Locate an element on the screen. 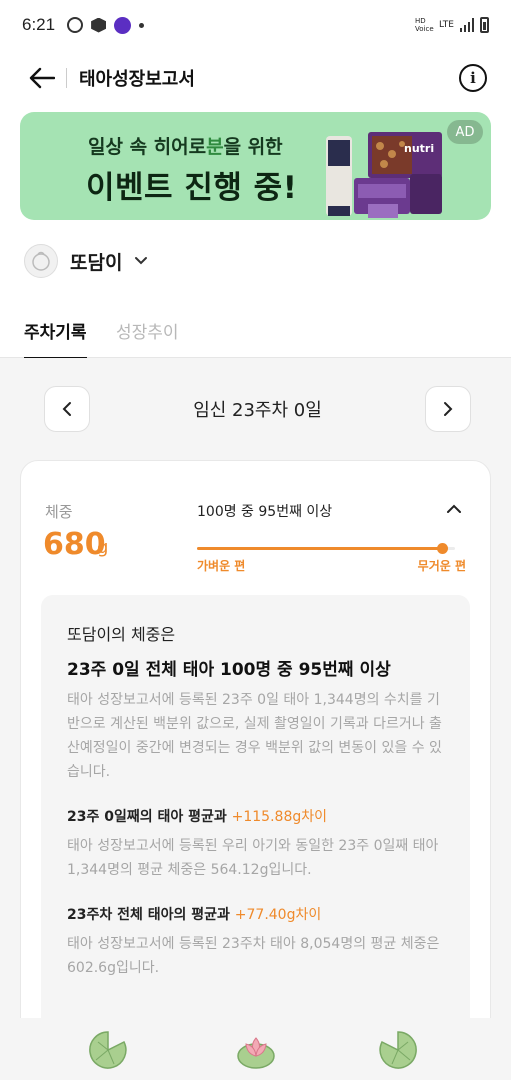  tab-weekly-record: 주차기록 is located at coordinates (55, 339).